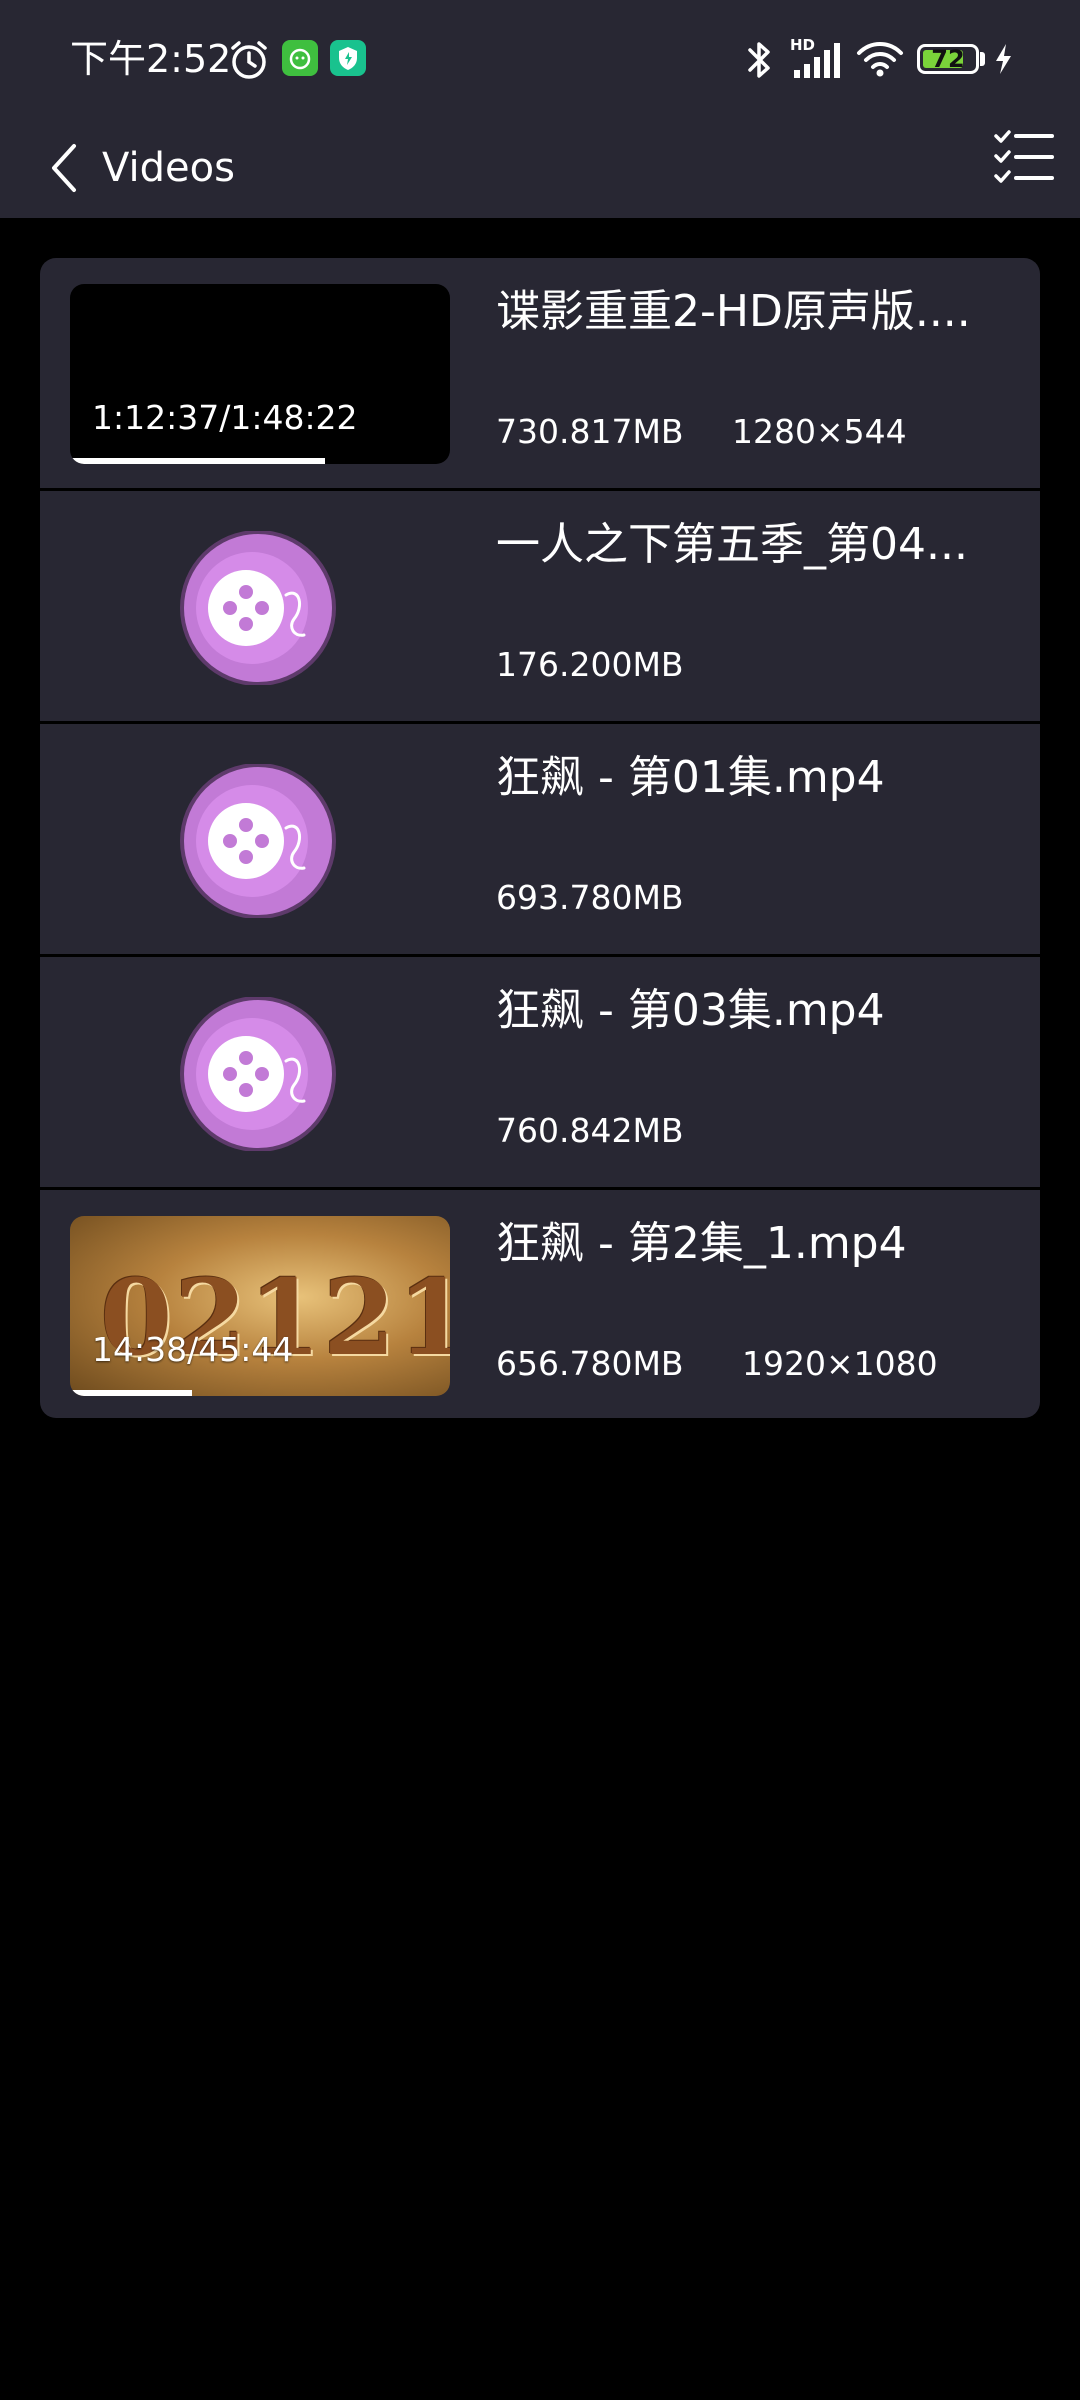  I want to click on video-thumbnail: 021219 14:38/45:44, so click(260, 1306).